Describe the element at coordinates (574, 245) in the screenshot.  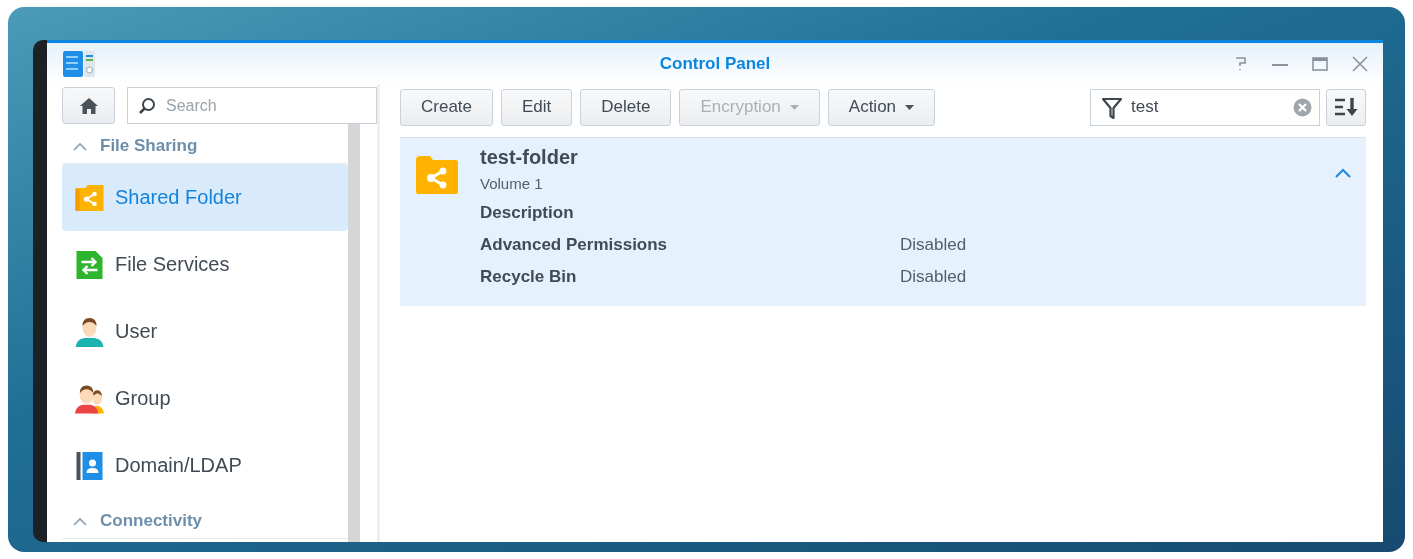
I see `detail-label: Advanced Permissions` at that location.